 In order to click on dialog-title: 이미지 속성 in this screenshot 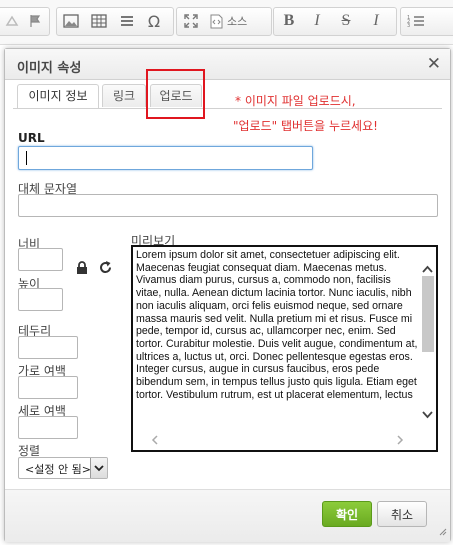, I will do `click(49, 68)`.